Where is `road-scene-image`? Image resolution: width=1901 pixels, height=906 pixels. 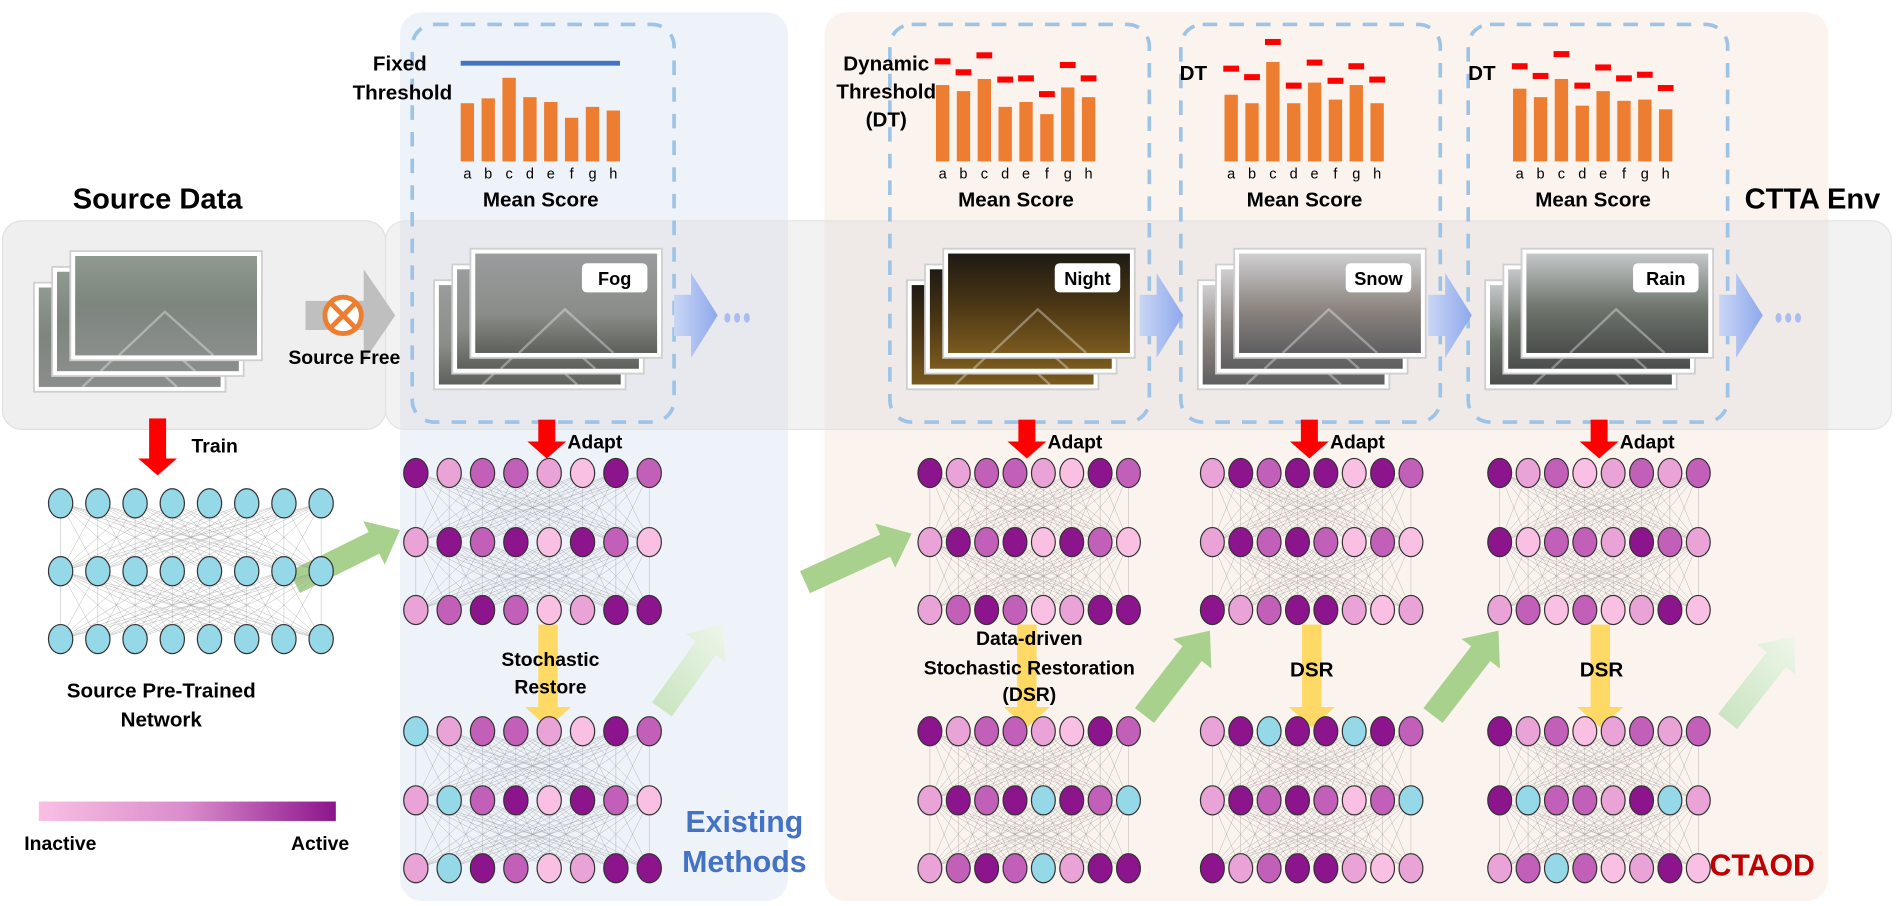
road-scene-image is located at coordinates (166, 305).